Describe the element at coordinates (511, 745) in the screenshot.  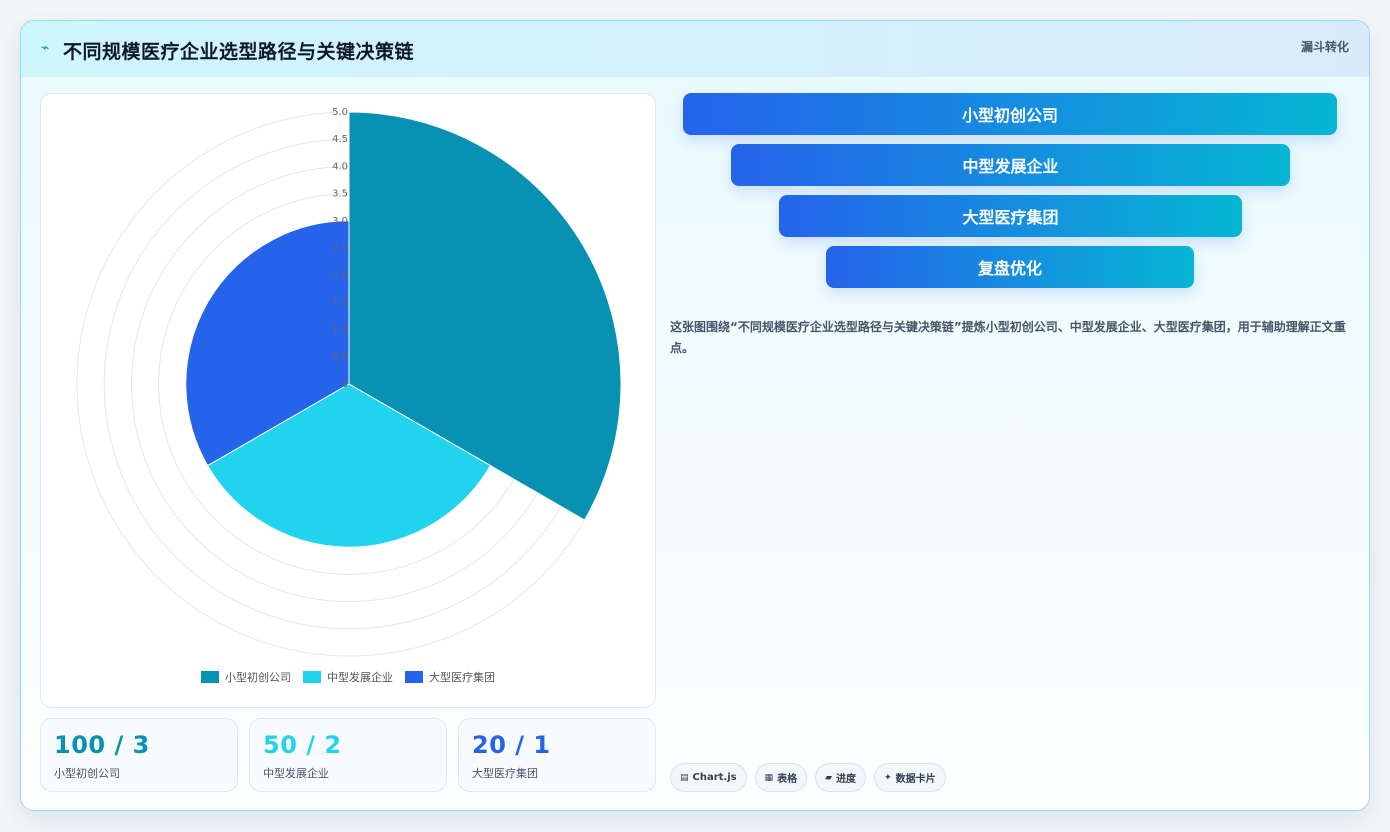
I see `stat-value-2: 20 / 1` at that location.